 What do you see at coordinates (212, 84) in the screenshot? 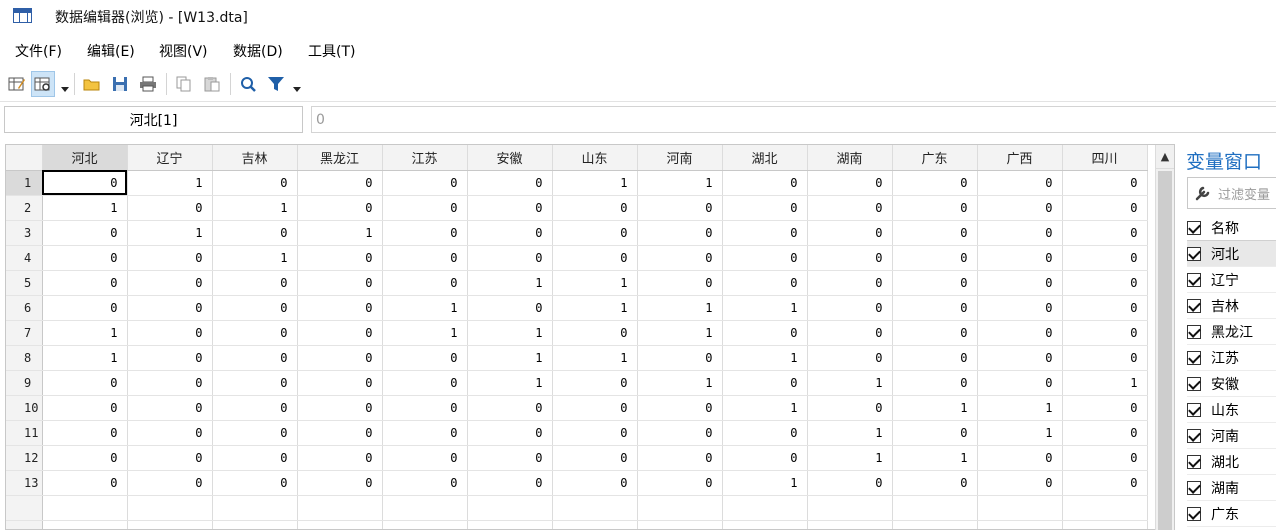
I see `paste-icon` at bounding box center [212, 84].